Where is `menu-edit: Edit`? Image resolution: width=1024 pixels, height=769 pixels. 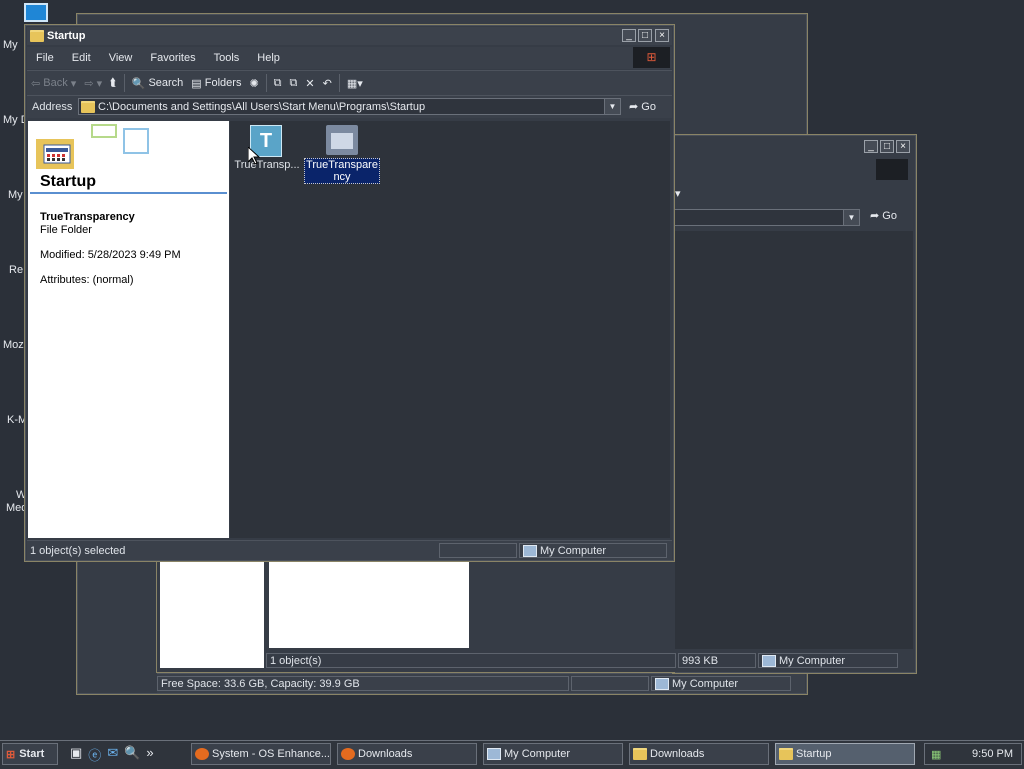 menu-edit: Edit is located at coordinates (81, 58).